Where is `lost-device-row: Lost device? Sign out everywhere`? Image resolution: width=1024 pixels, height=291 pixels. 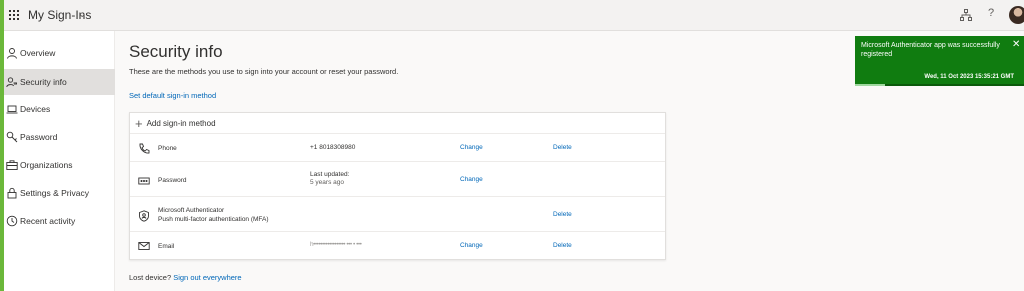
lost-device-row: Lost device? Sign out everywhere is located at coordinates (185, 277).